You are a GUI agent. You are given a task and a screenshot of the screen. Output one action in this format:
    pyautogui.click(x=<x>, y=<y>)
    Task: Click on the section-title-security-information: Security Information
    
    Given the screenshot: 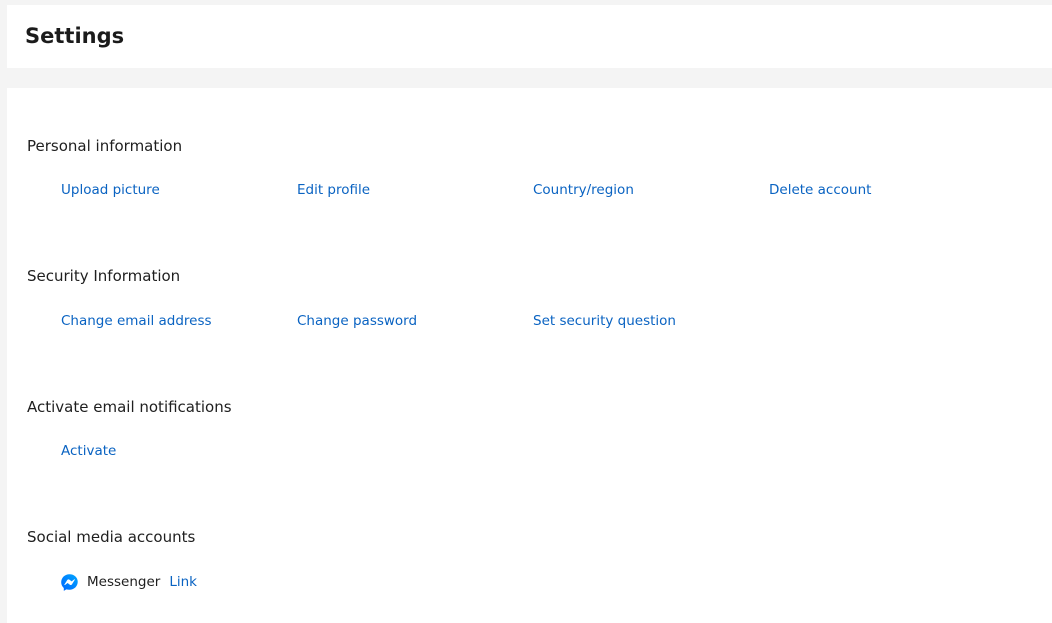 What is the action you would take?
    pyautogui.click(x=104, y=276)
    